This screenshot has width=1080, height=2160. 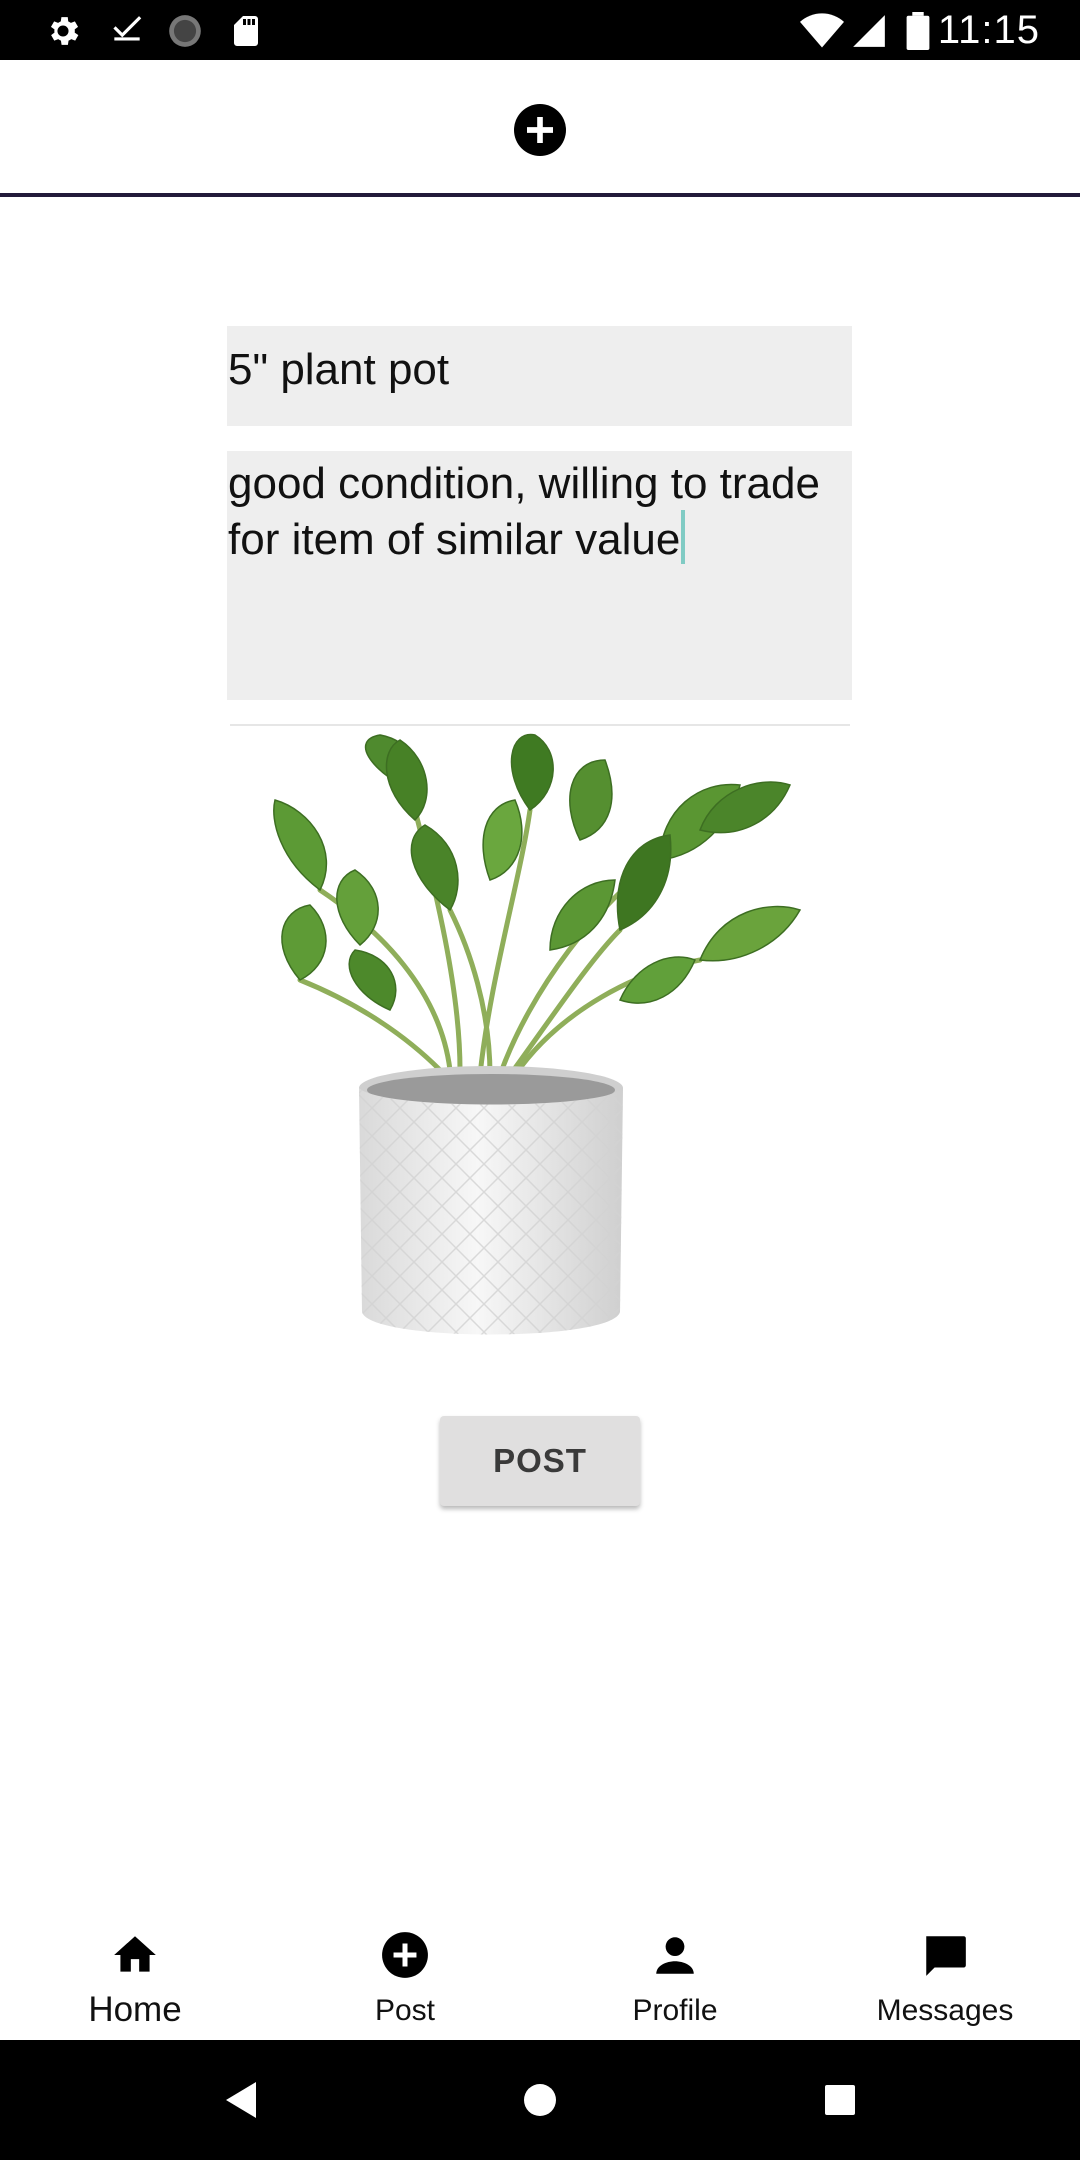 I want to click on settings-icon, so click(x=64, y=31).